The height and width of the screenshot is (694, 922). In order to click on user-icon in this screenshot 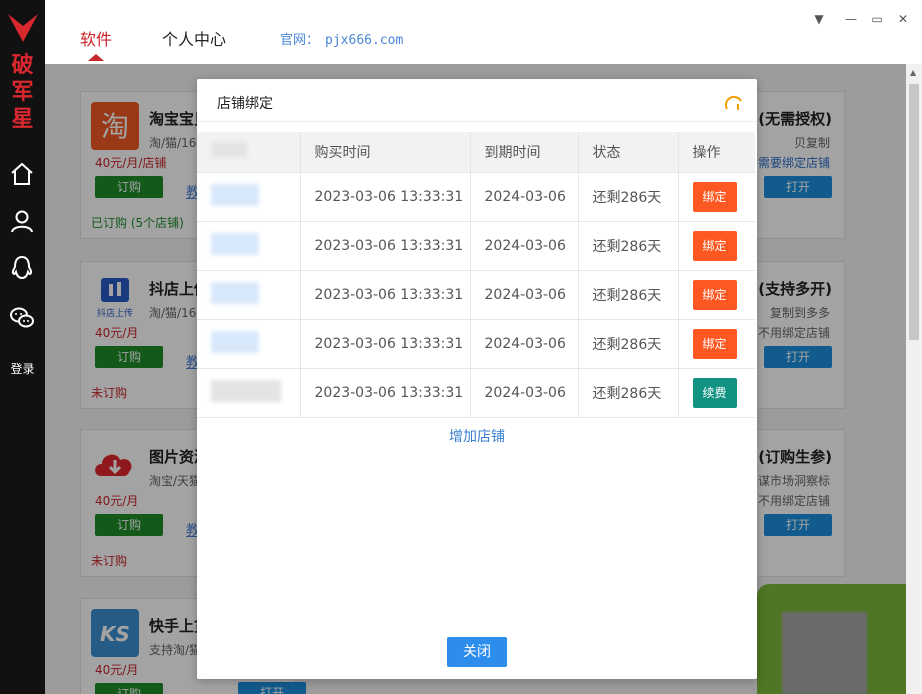, I will do `click(22, 221)`.